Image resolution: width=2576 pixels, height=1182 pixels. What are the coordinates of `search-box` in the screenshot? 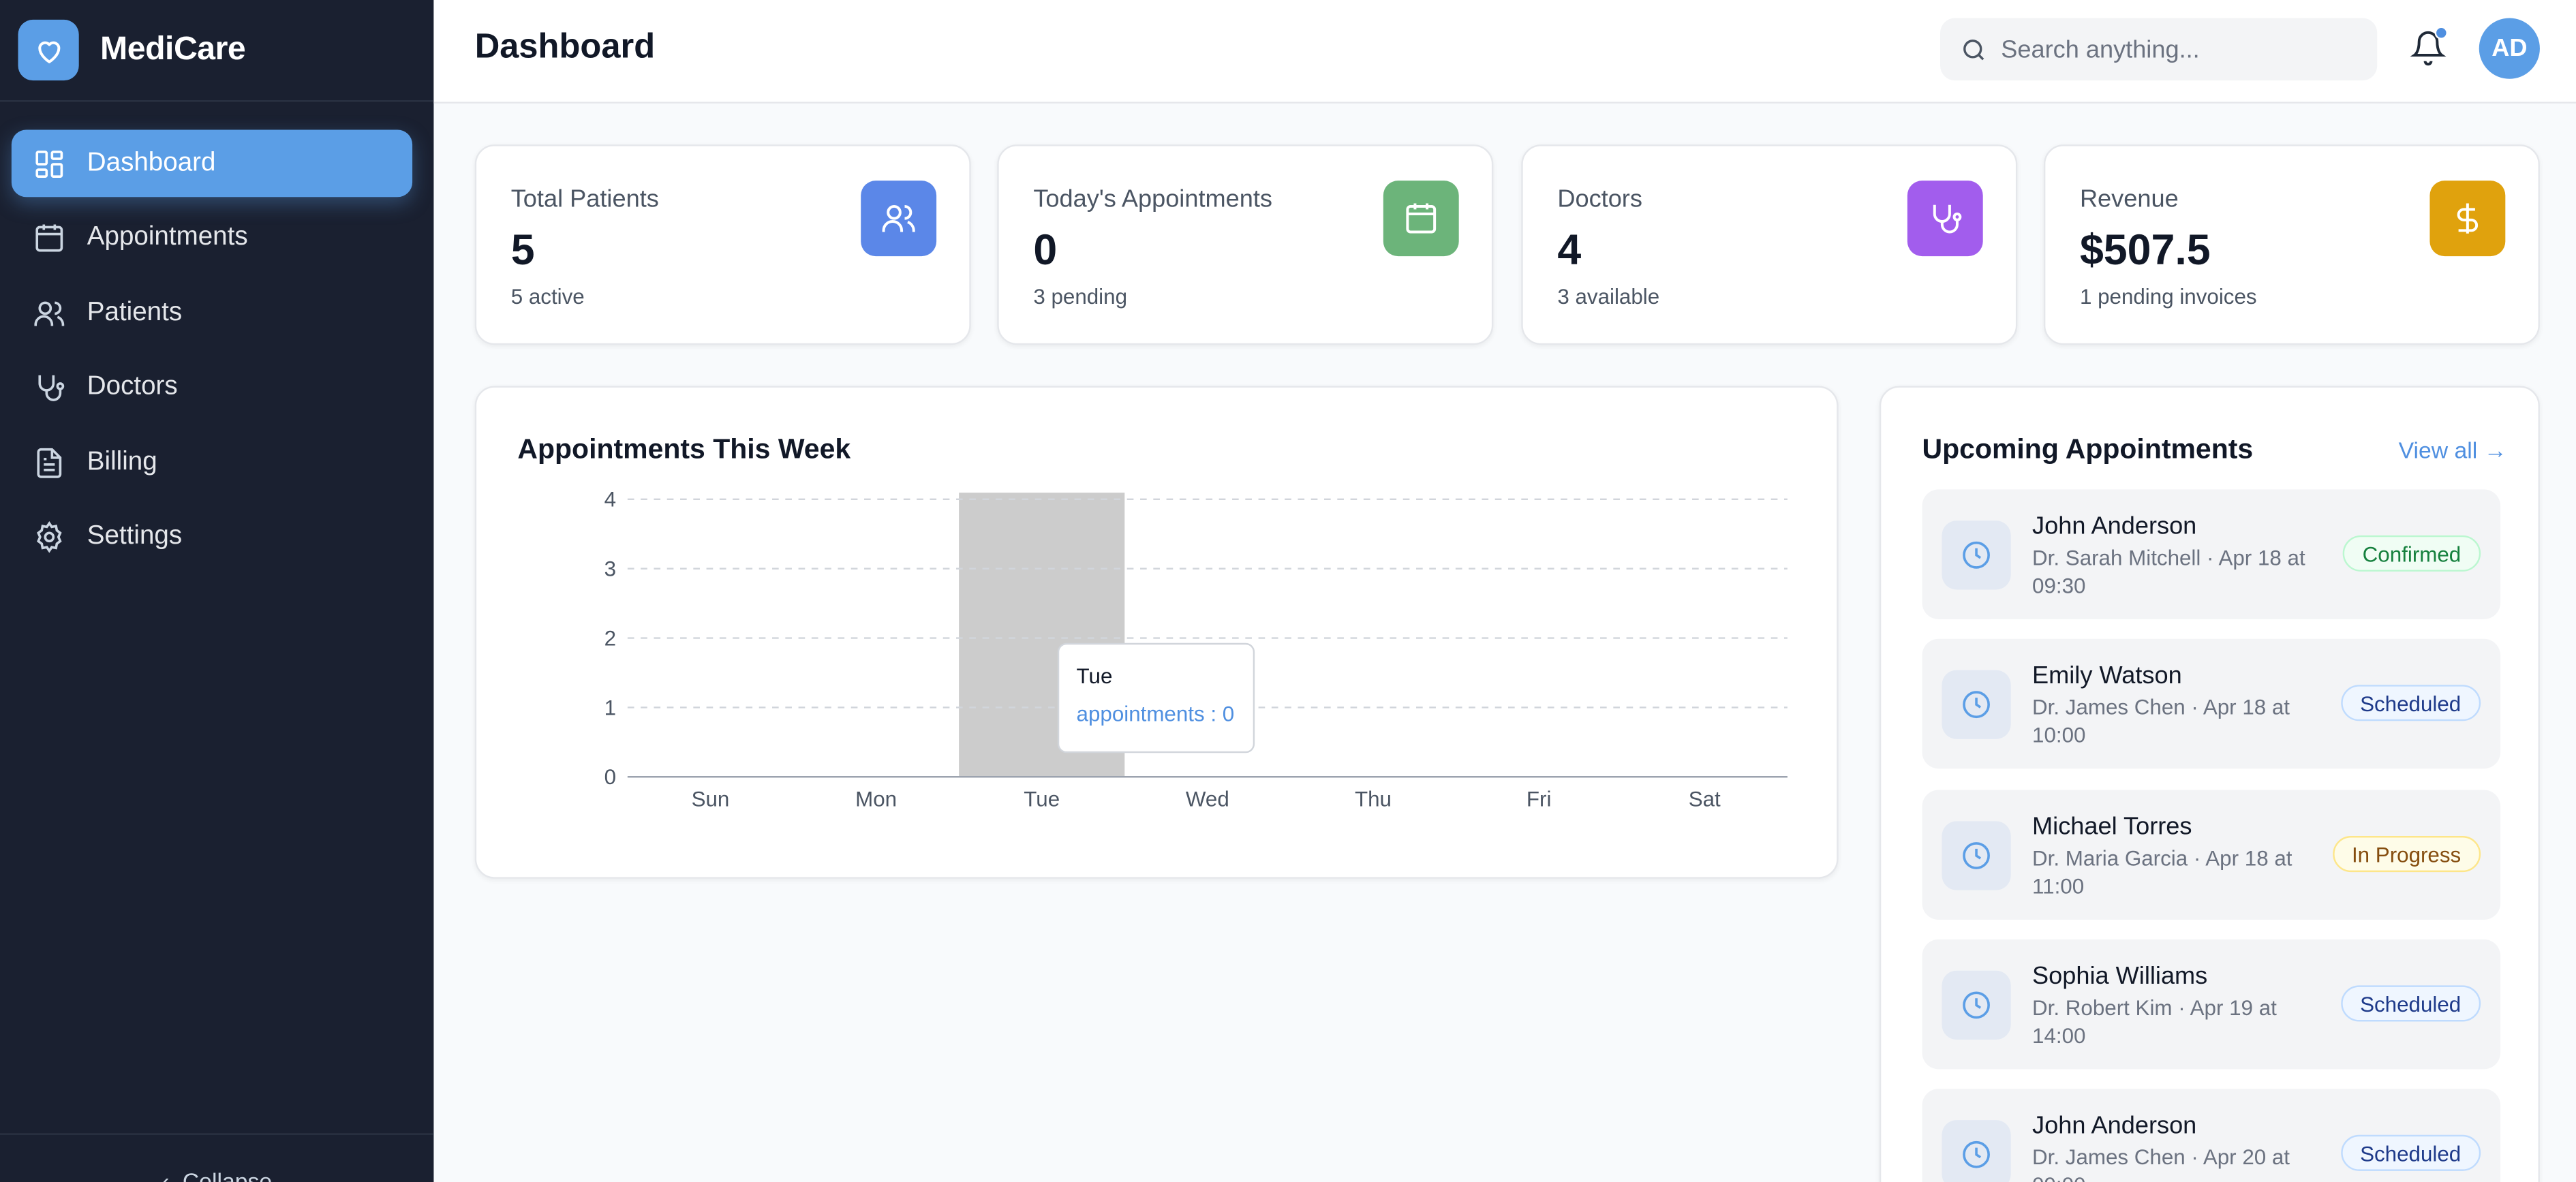 It's located at (2159, 49).